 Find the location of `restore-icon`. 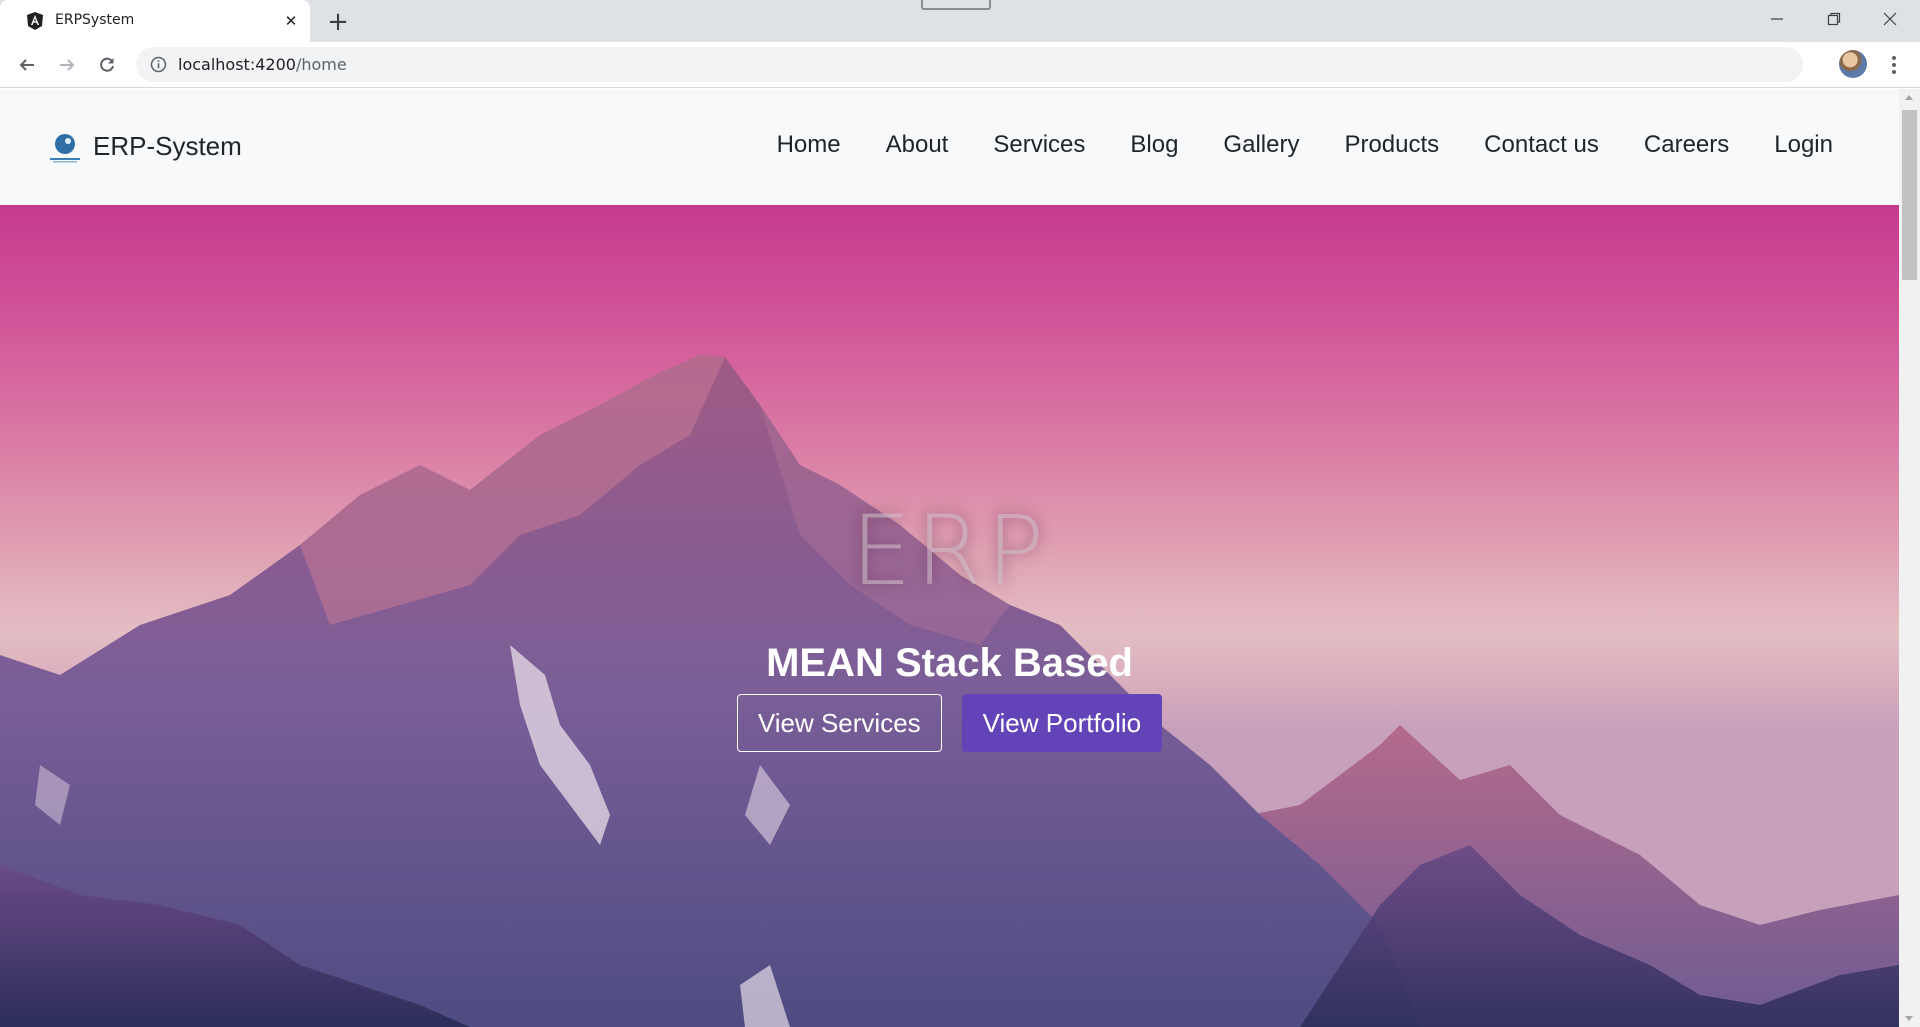

restore-icon is located at coordinates (1834, 19).